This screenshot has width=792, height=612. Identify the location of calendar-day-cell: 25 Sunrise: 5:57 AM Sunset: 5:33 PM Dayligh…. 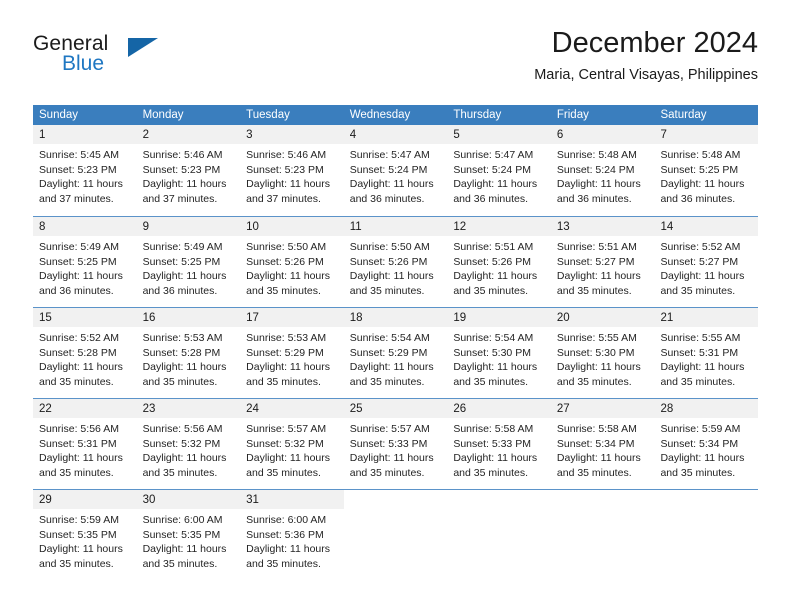
(395, 444).